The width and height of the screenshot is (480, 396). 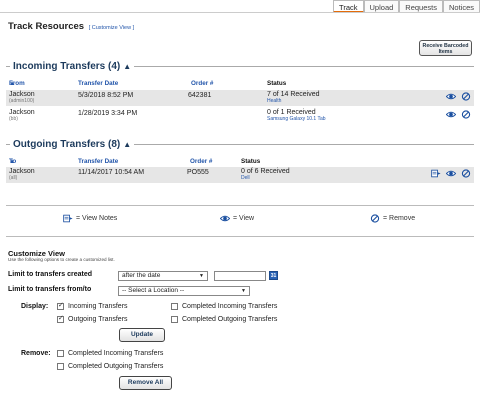 I want to click on legend-remove: = Remove, so click(x=392, y=218).